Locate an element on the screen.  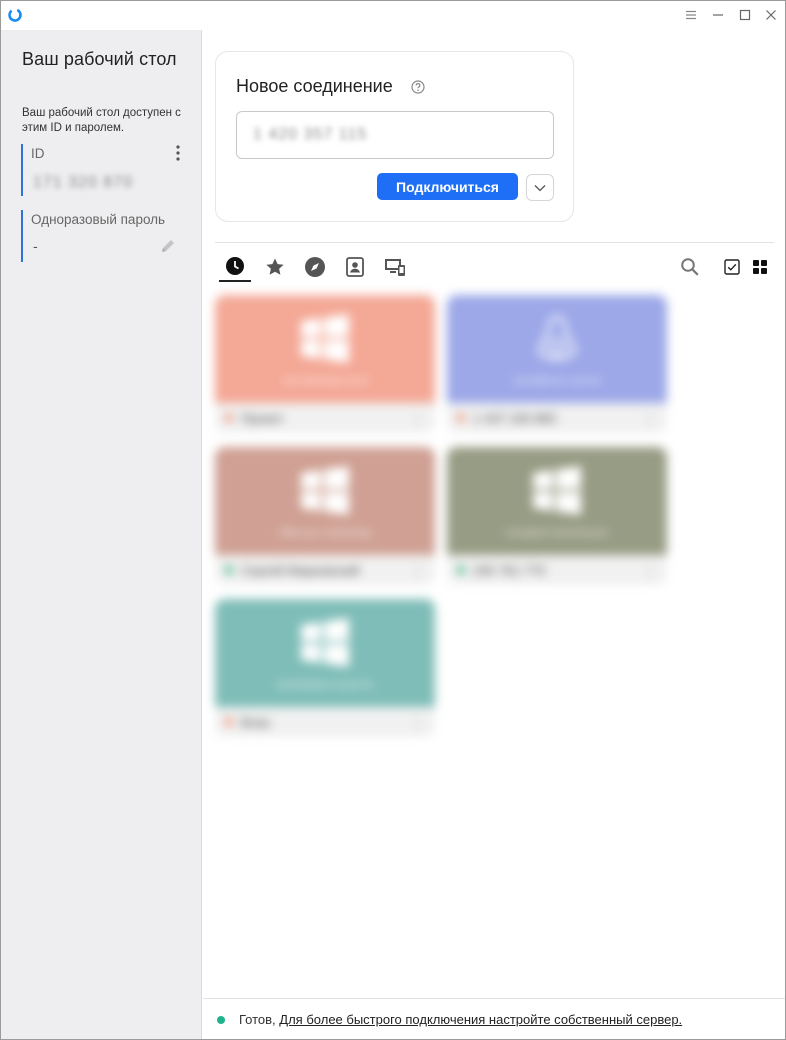
tab-address-book is located at coordinates (355, 267).